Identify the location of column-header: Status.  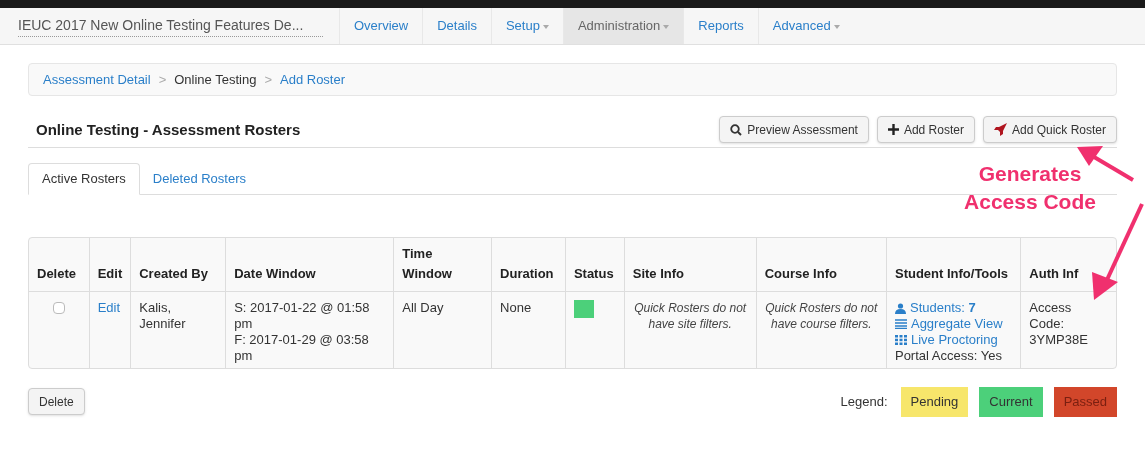
(594, 265).